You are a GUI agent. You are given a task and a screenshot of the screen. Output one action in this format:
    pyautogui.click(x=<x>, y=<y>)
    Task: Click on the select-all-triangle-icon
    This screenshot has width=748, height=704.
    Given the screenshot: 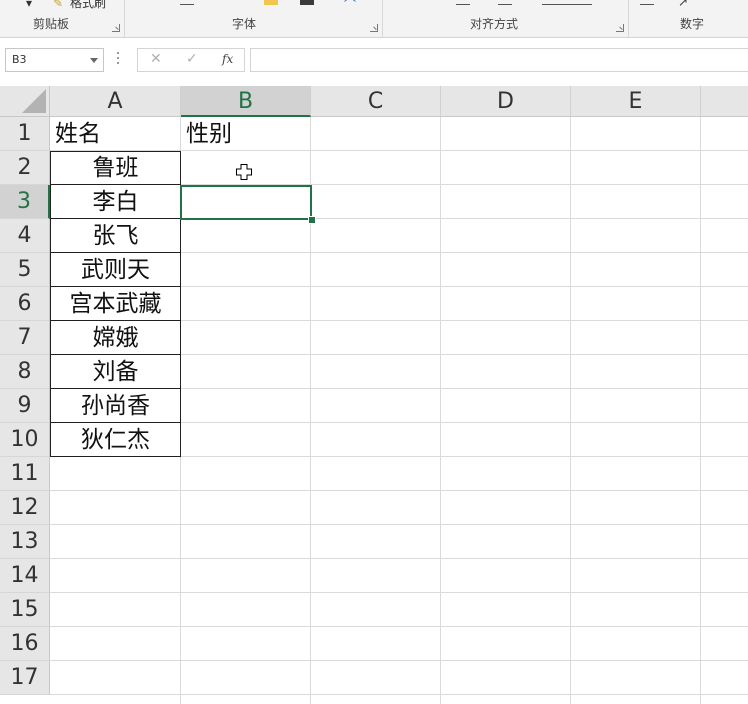 What is the action you would take?
    pyautogui.click(x=34, y=101)
    